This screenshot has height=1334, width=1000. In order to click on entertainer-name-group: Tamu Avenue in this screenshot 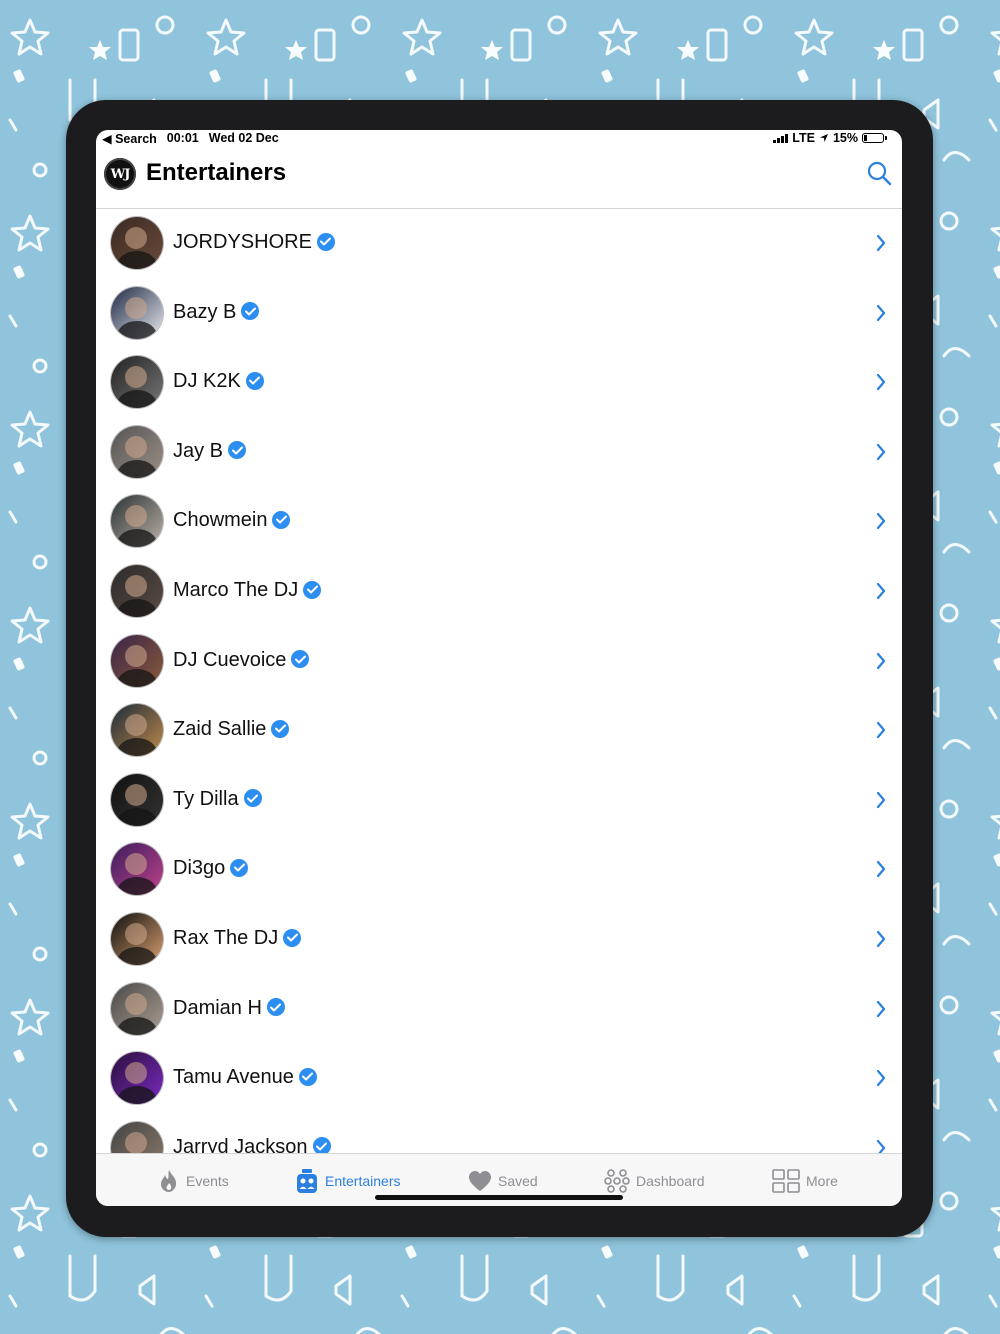, I will do `click(245, 1077)`.